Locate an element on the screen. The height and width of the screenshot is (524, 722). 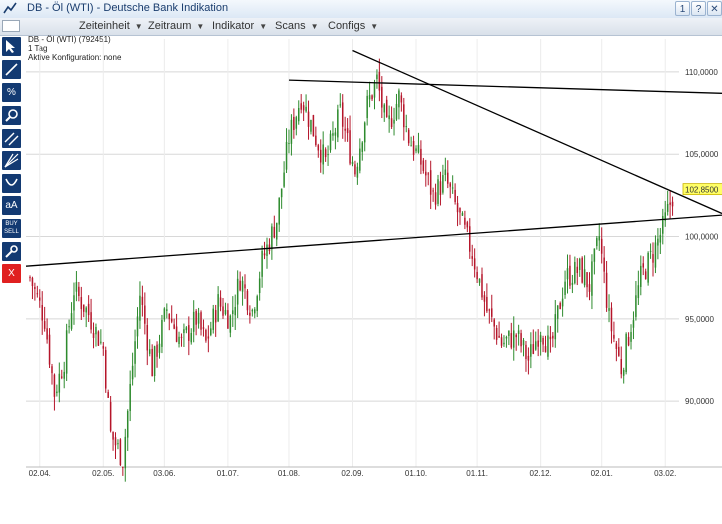
fan-tool-button is located at coordinates (11, 160).